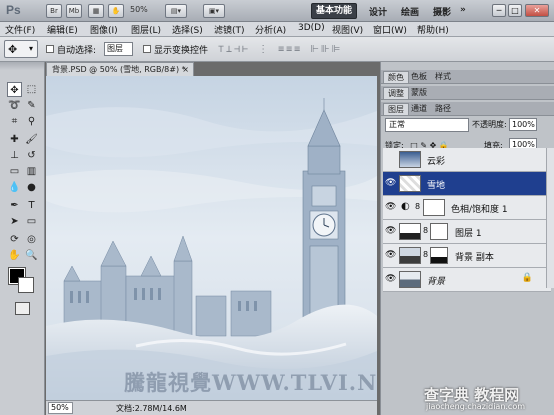 The height and width of the screenshot is (415, 554). Describe the element at coordinates (347, 29) in the screenshot. I see `menu-view: 视图(V)` at that location.